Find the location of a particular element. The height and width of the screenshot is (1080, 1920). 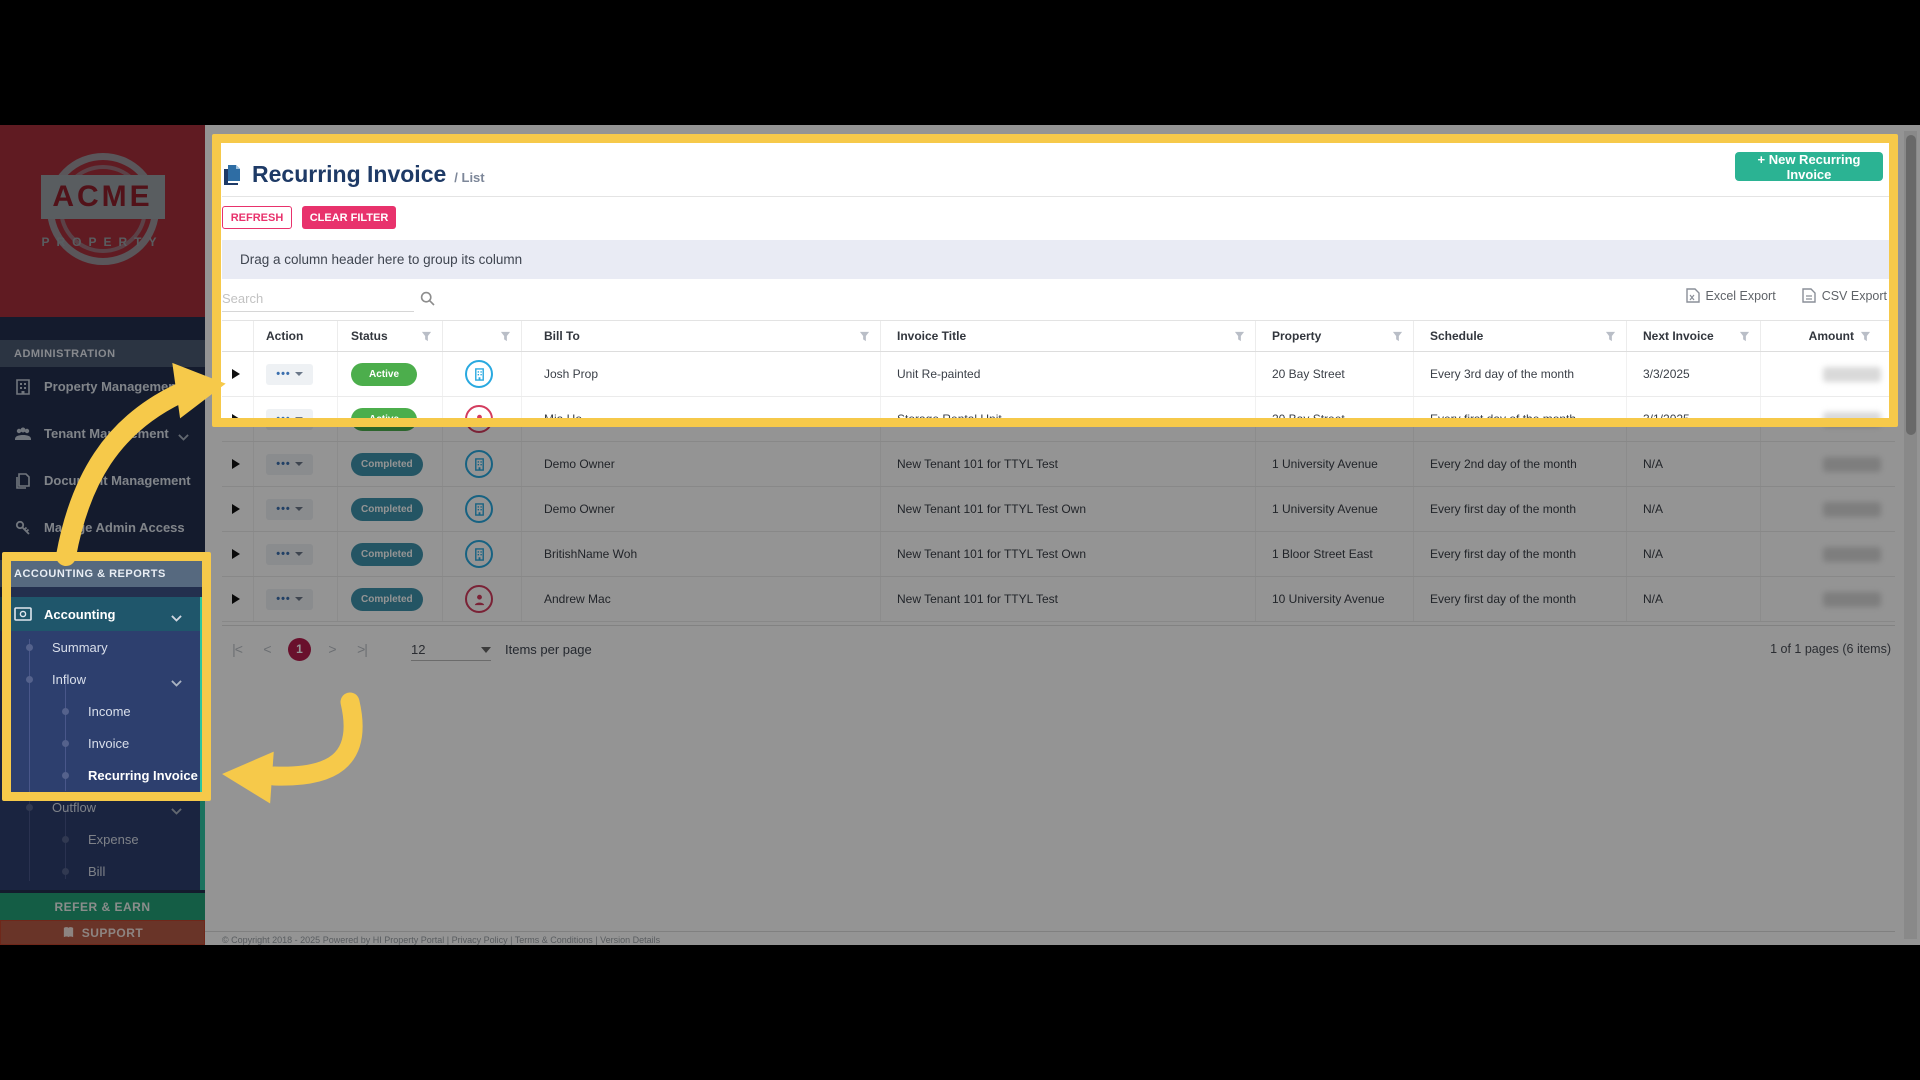

logo-brand-subtext: PROPERTY is located at coordinates (102, 242).